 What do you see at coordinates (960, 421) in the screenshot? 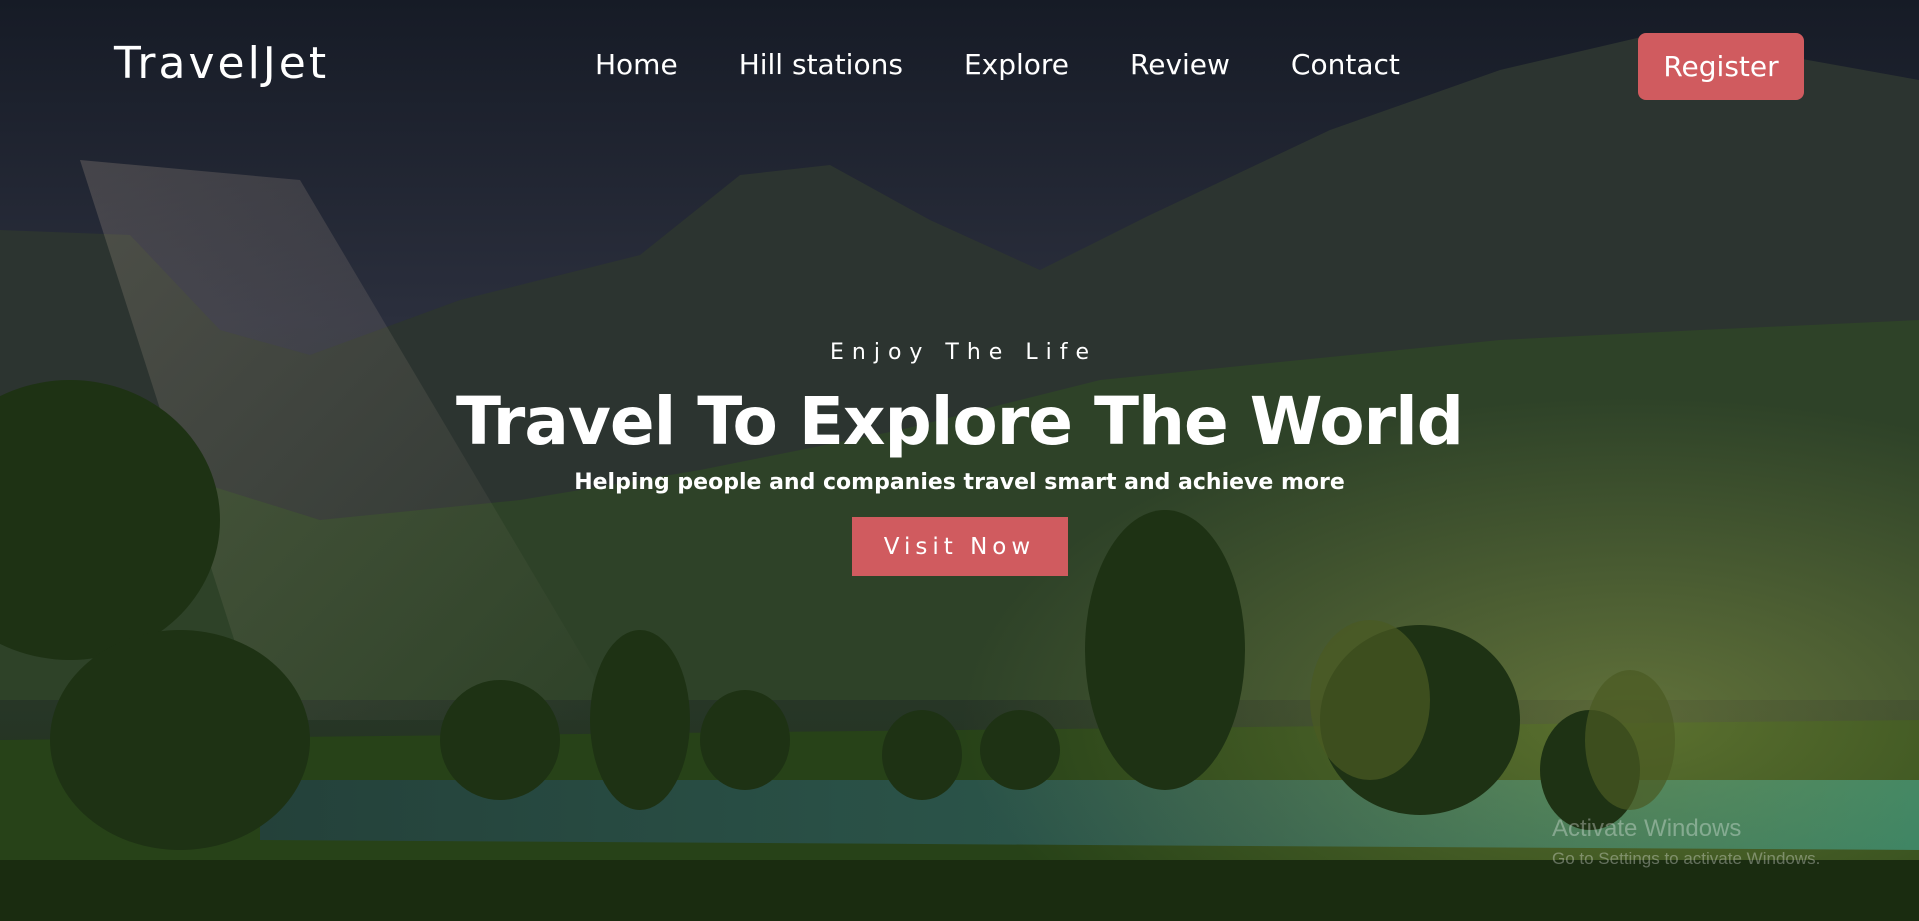
I see `hero-title: Travel To Explore The World` at bounding box center [960, 421].